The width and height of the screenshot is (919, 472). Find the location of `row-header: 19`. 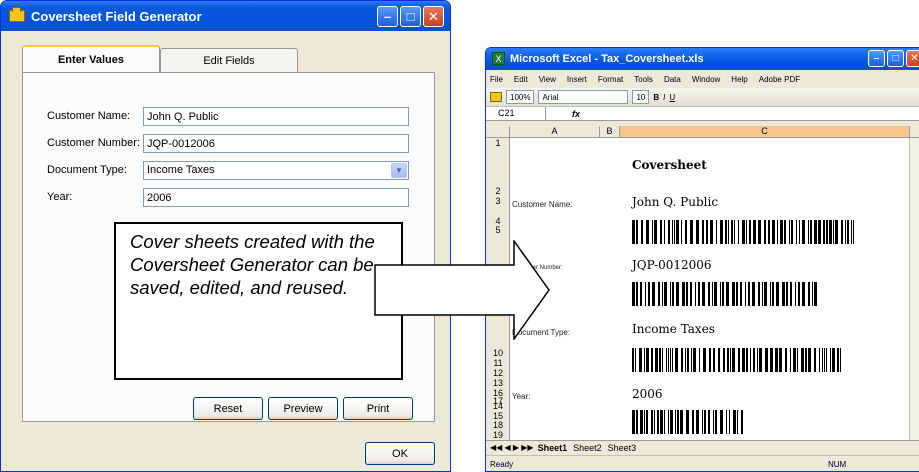

row-header: 19 is located at coordinates (498, 435).